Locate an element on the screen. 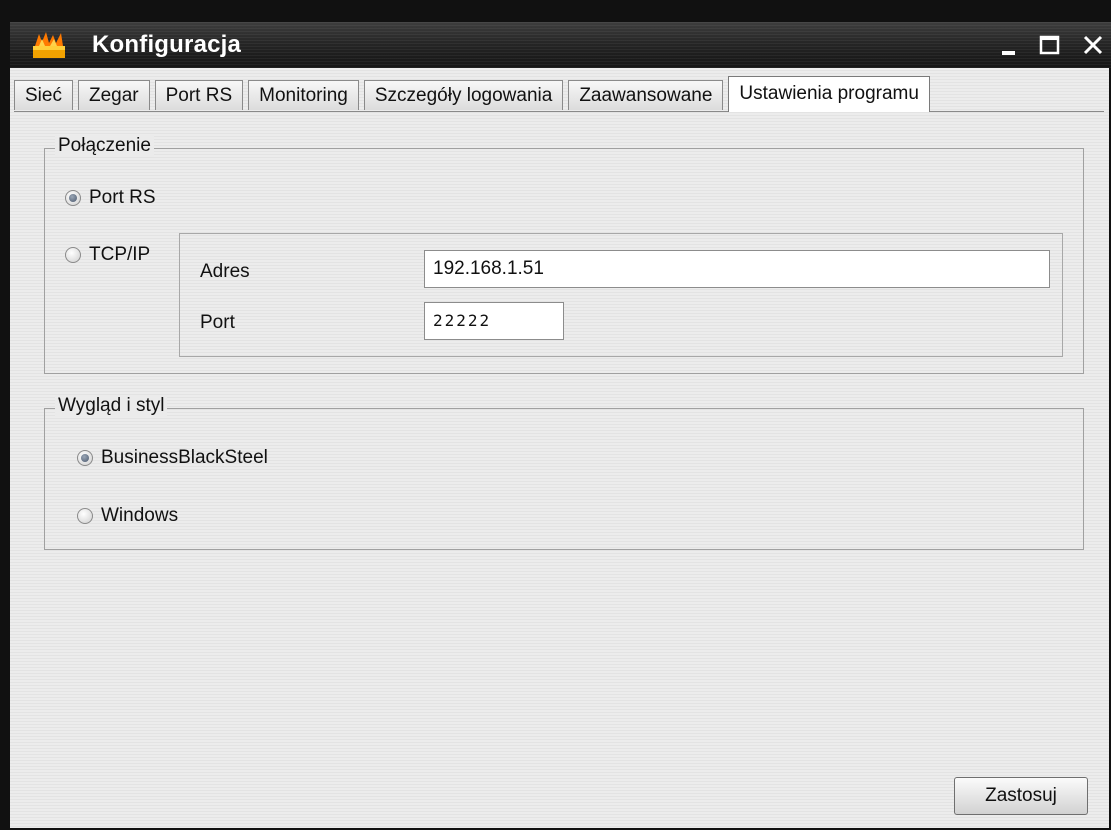 This screenshot has height=830, width=1111. port-label: Port is located at coordinates (217, 322).